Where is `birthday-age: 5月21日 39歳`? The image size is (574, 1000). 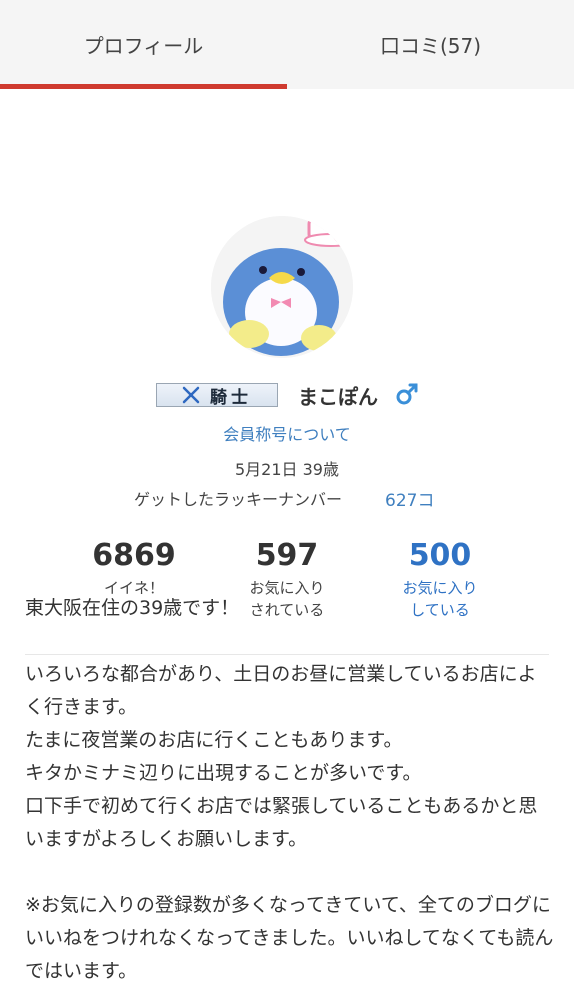
birthday-age: 5月21日 39歳 is located at coordinates (287, 469).